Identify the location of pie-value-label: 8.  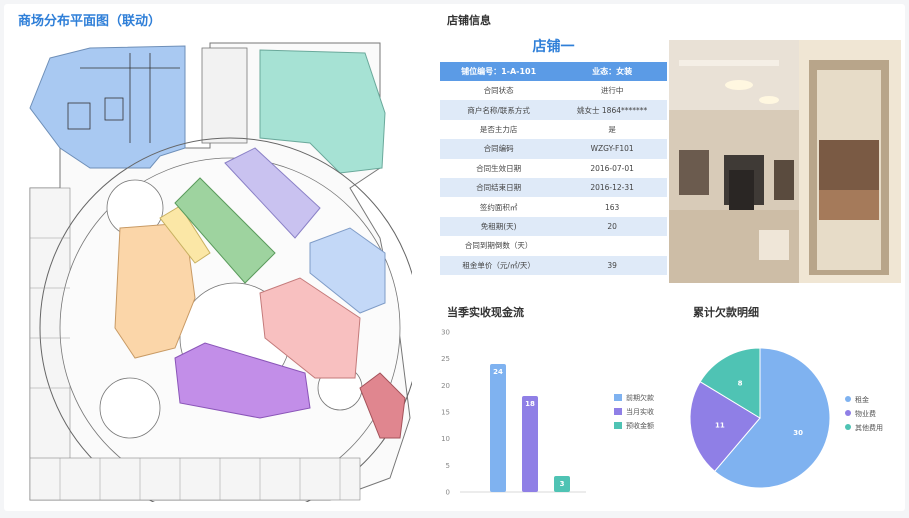
(740, 384).